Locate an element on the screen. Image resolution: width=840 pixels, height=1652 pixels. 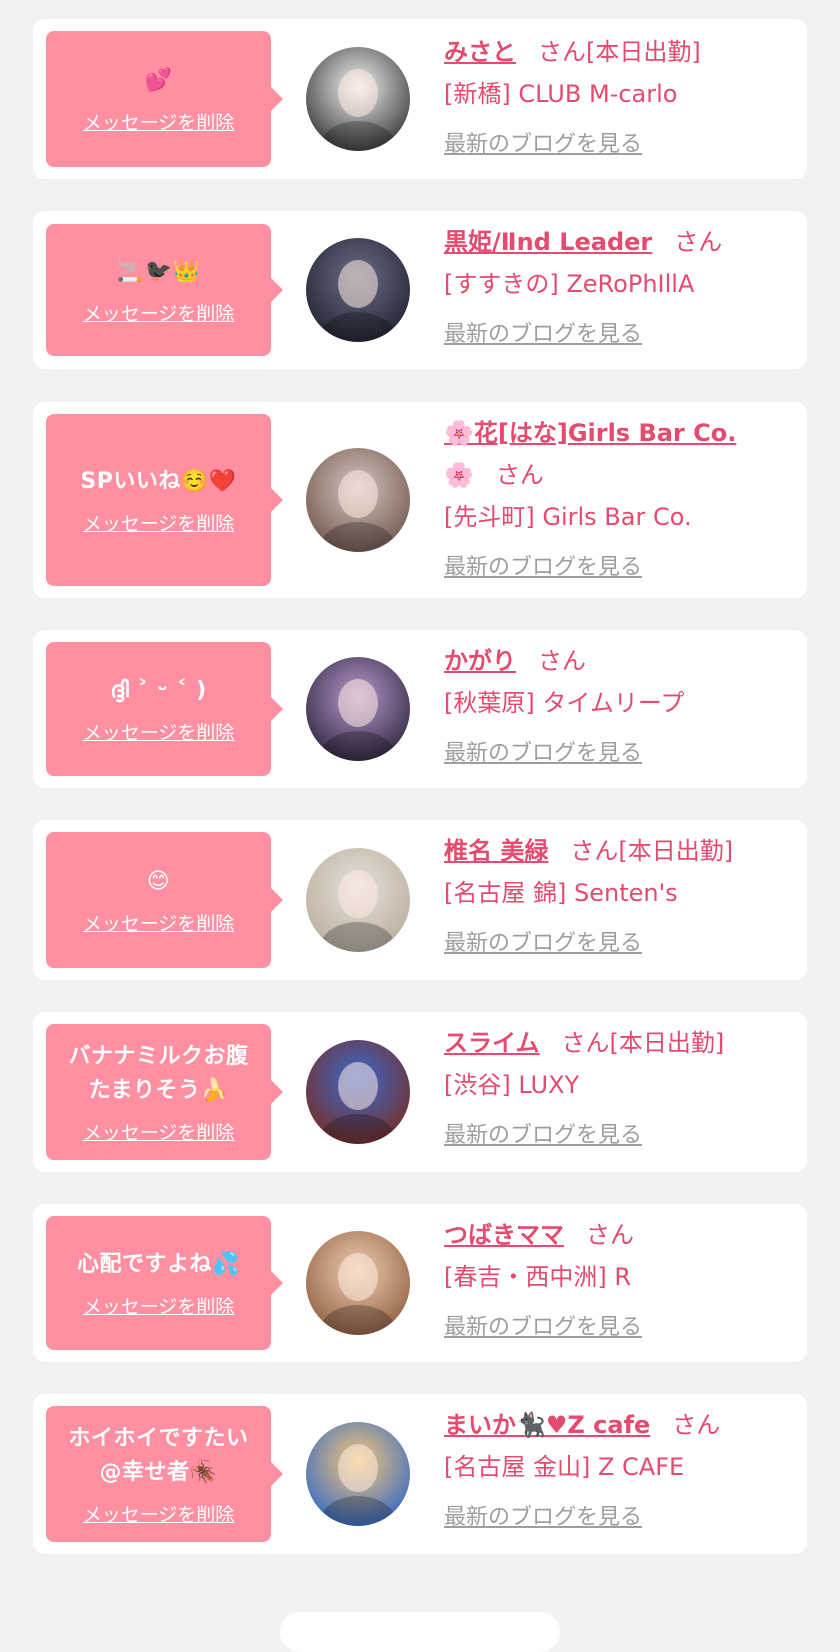
host-name-link: かがり is located at coordinates (480, 661).